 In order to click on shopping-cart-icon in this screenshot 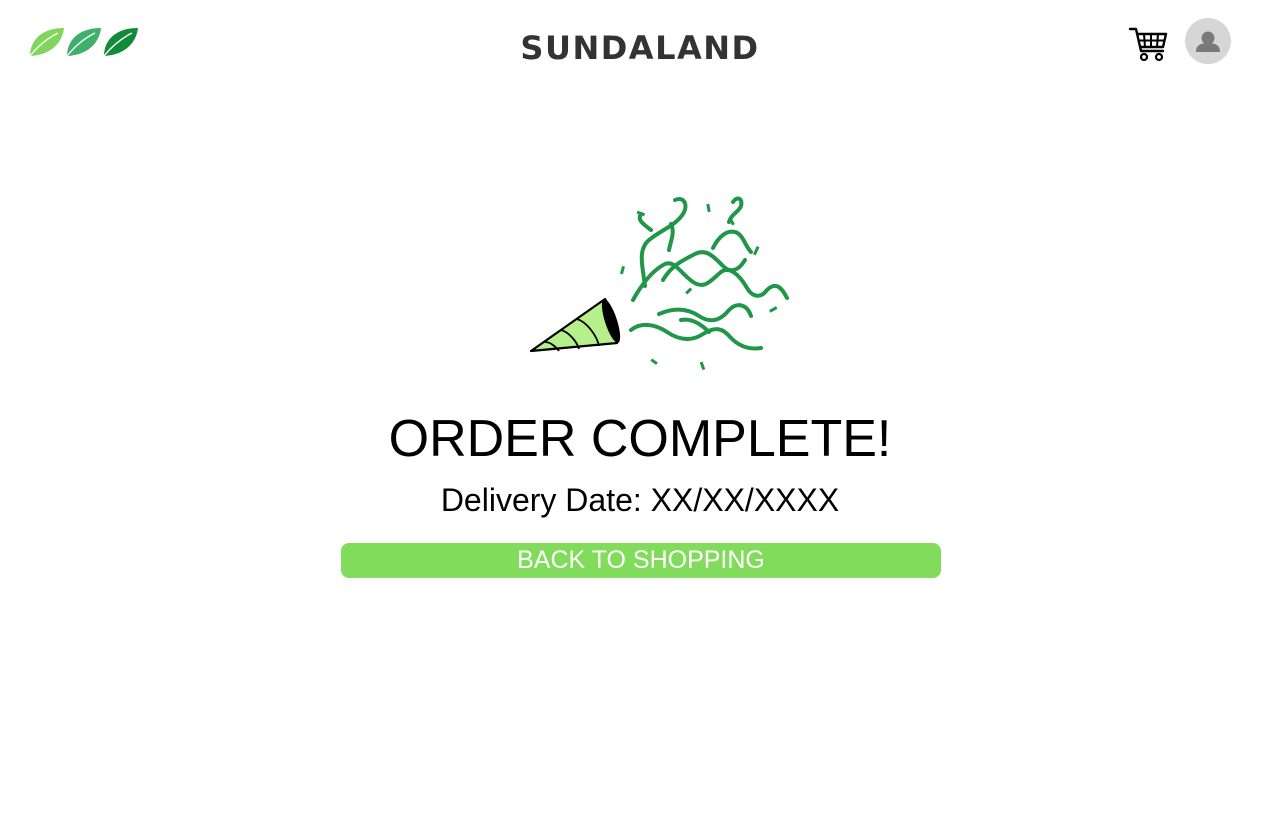, I will do `click(1148, 44)`.